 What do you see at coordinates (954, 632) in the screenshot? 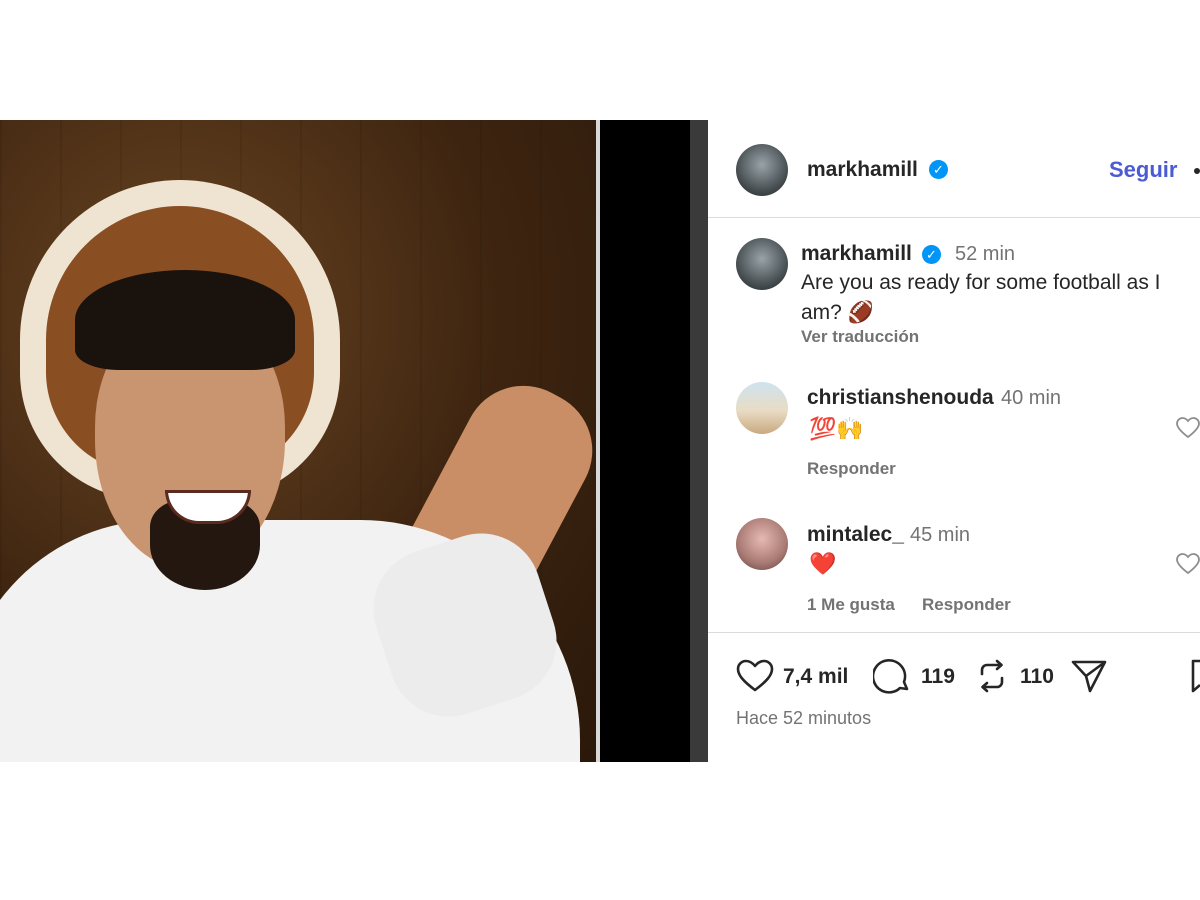
I see `actions-divider` at bounding box center [954, 632].